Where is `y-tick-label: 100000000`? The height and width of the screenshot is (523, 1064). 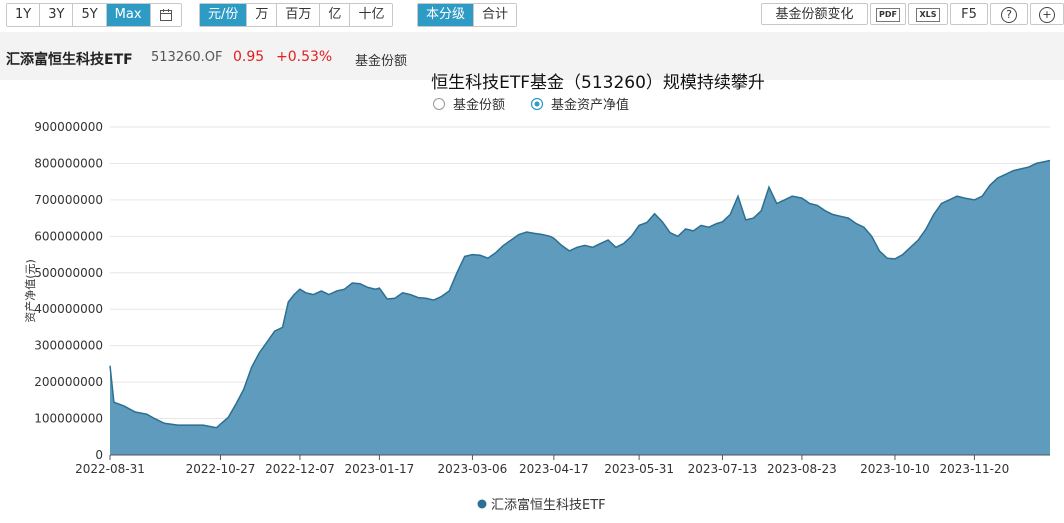
y-tick-label: 100000000 is located at coordinates (68, 419).